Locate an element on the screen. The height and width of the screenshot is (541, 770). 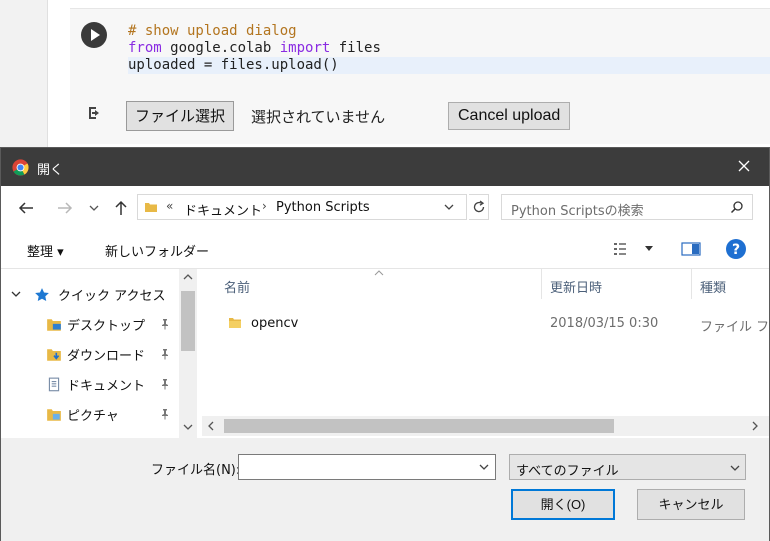
nav-item-label: ダウンロード is located at coordinates (106, 356).